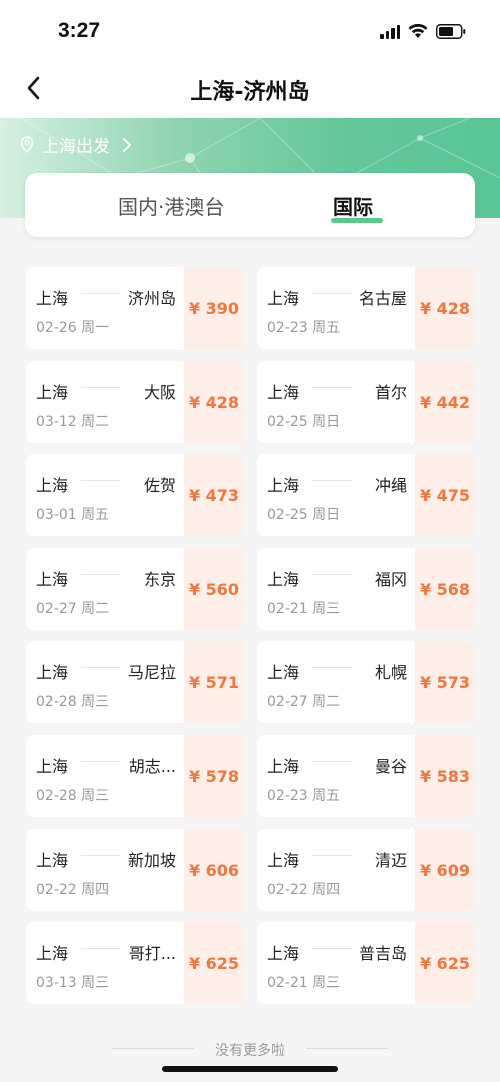 Image resolution: width=500 pixels, height=1082 pixels. I want to click on departure-selector: 上海出发, so click(76, 144).